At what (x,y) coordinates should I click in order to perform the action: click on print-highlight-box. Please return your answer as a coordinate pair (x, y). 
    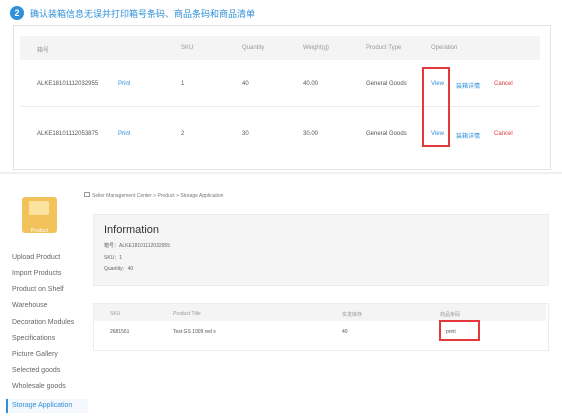
    Looking at the image, I should click on (459, 330).